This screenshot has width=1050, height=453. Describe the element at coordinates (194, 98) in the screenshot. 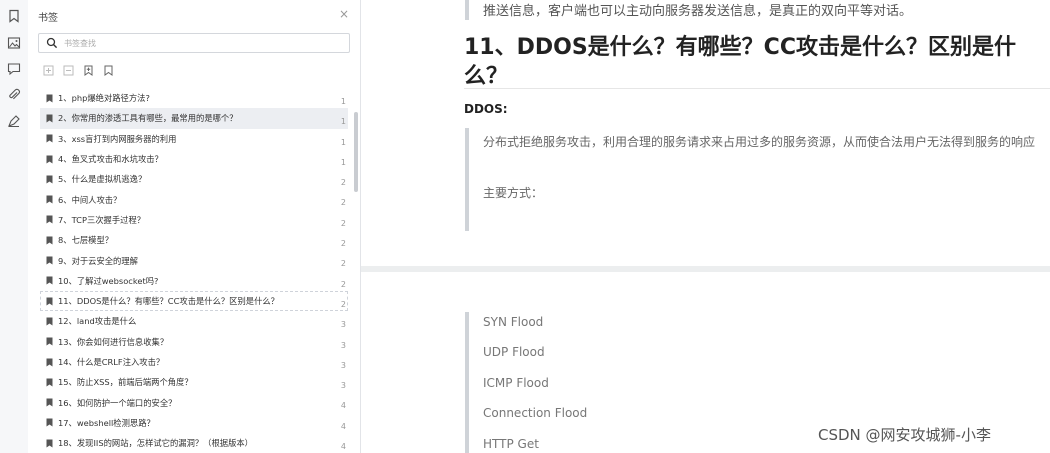

I see `bookmark-item: 1、php爆绝对路径方法? 1` at that location.